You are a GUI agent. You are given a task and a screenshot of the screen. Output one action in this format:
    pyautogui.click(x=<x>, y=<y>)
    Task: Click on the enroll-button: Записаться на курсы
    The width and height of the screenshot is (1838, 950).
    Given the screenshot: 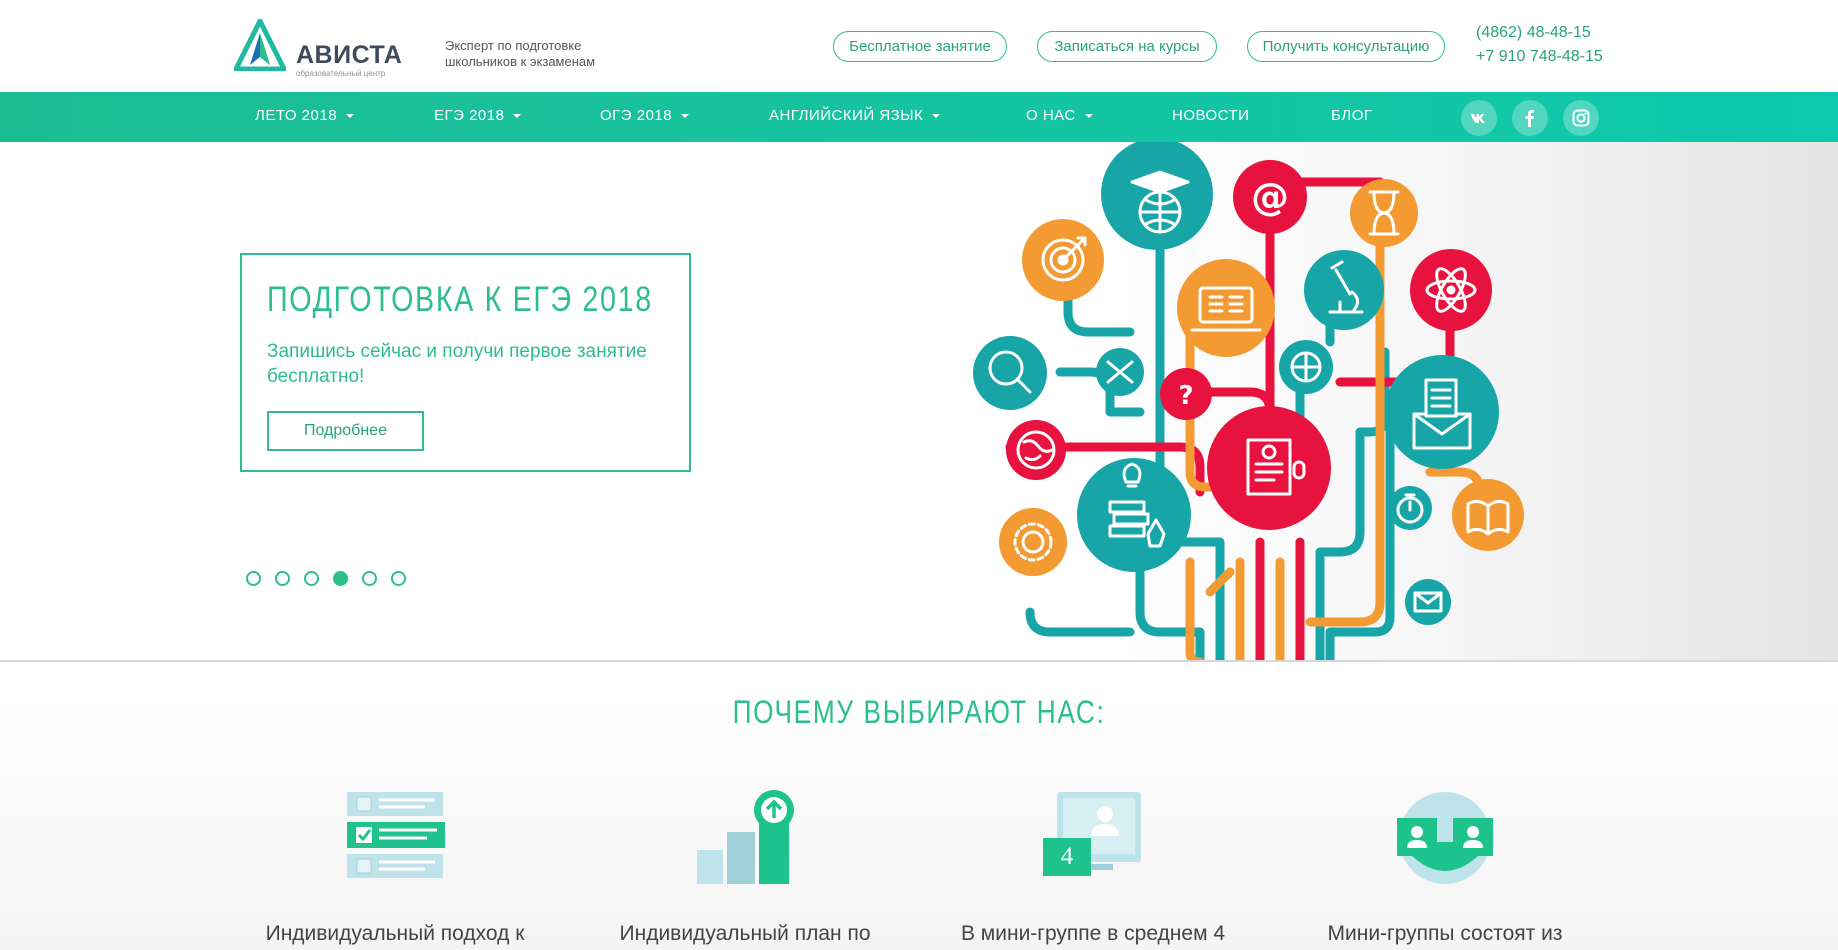 What is the action you would take?
    pyautogui.click(x=1127, y=46)
    